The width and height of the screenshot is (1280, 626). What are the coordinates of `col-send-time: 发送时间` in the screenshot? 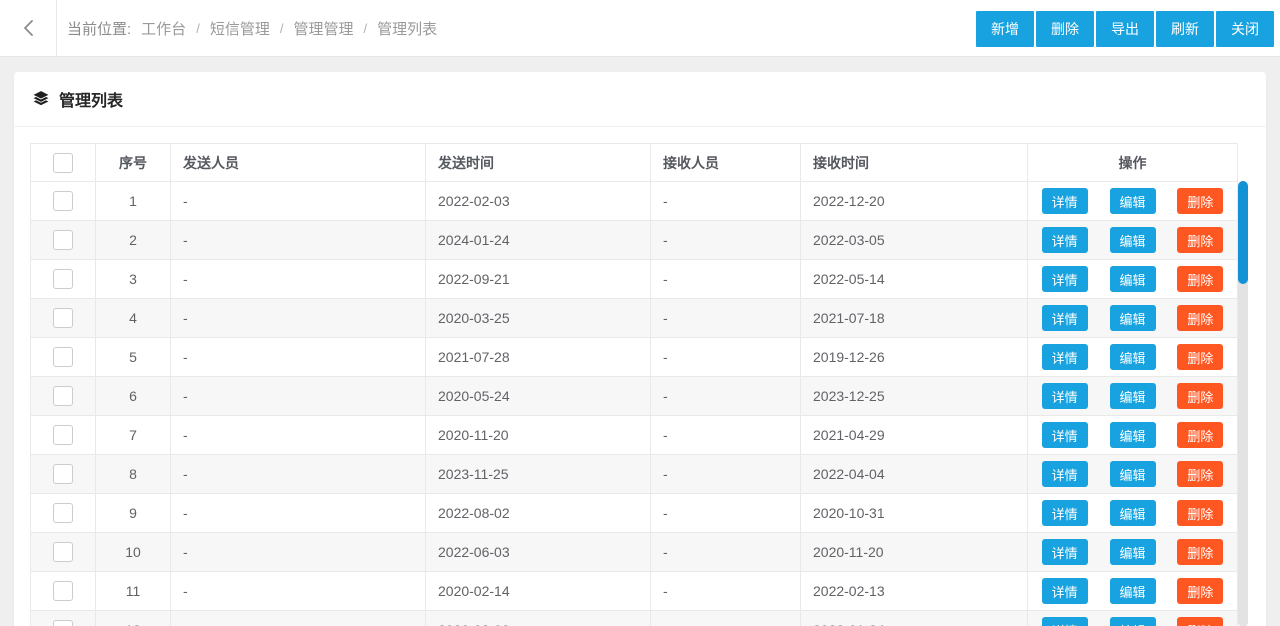 It's located at (538, 162).